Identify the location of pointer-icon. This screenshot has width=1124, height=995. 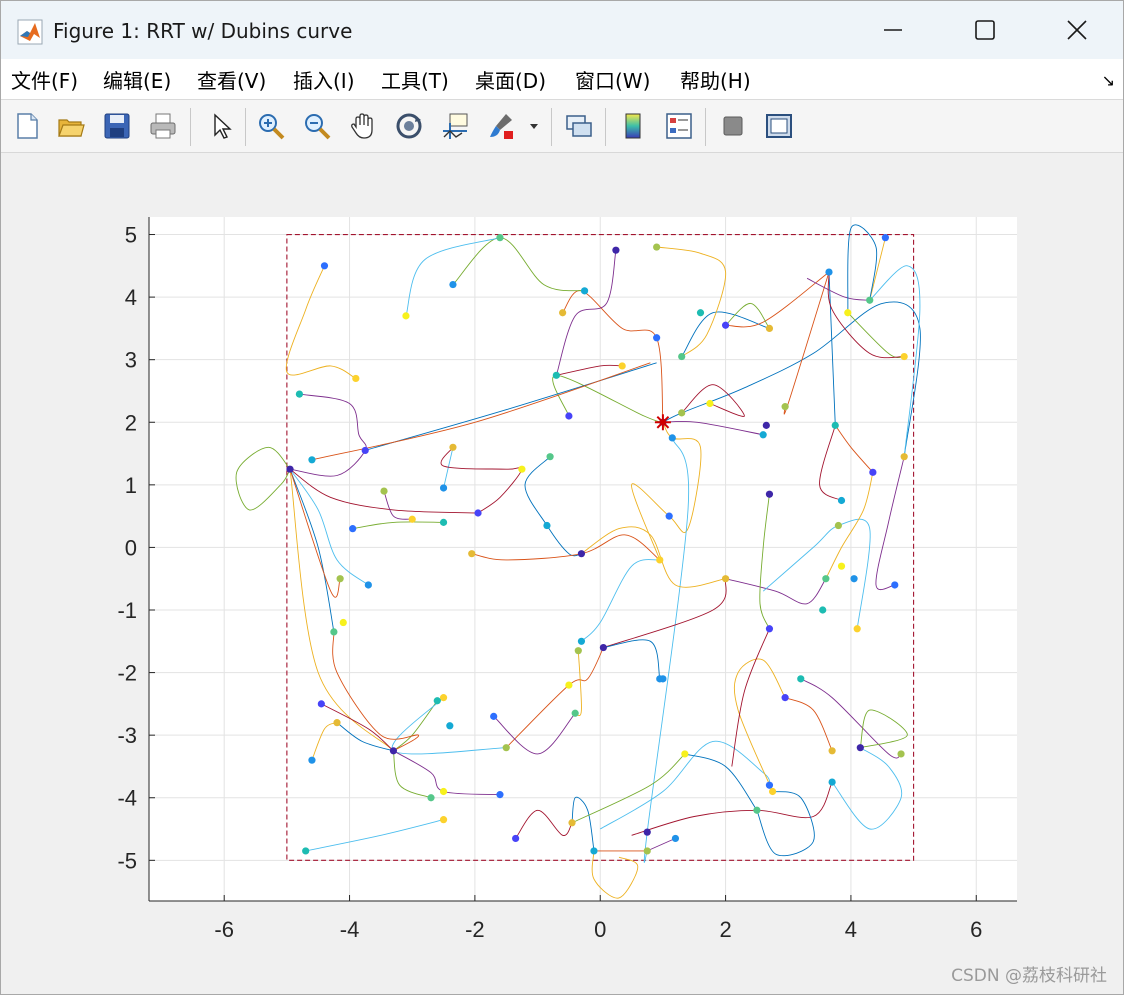
(223, 126).